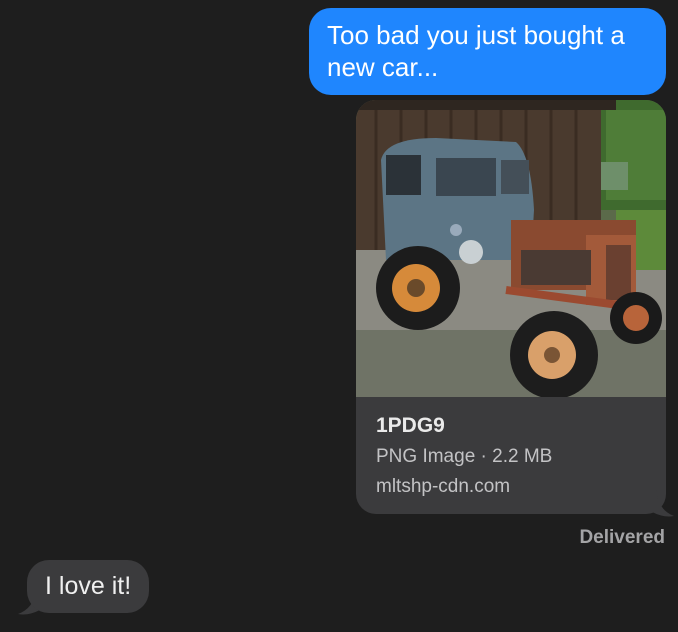  I want to click on incoming-message-text: I love it!, so click(88, 586).